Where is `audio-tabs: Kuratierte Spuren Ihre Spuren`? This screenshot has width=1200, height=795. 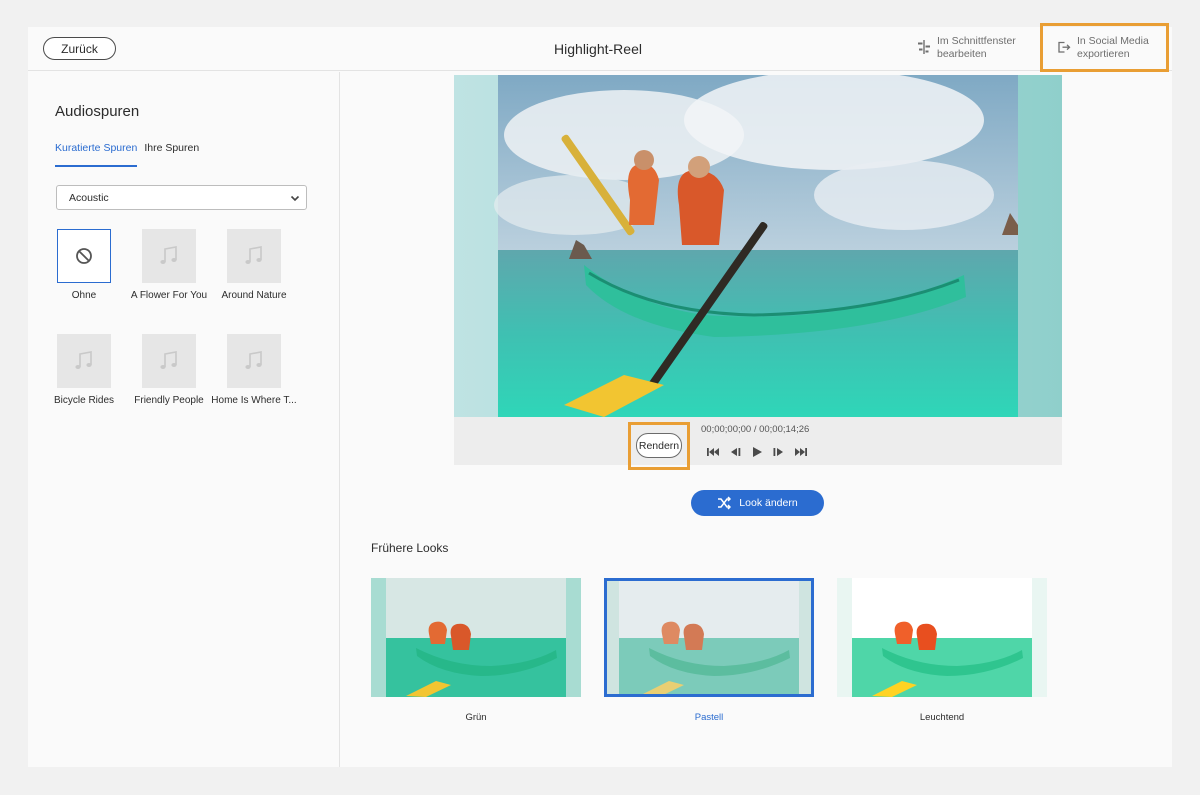
audio-tabs: Kuratierte Spuren Ihre Spuren is located at coordinates (127, 154).